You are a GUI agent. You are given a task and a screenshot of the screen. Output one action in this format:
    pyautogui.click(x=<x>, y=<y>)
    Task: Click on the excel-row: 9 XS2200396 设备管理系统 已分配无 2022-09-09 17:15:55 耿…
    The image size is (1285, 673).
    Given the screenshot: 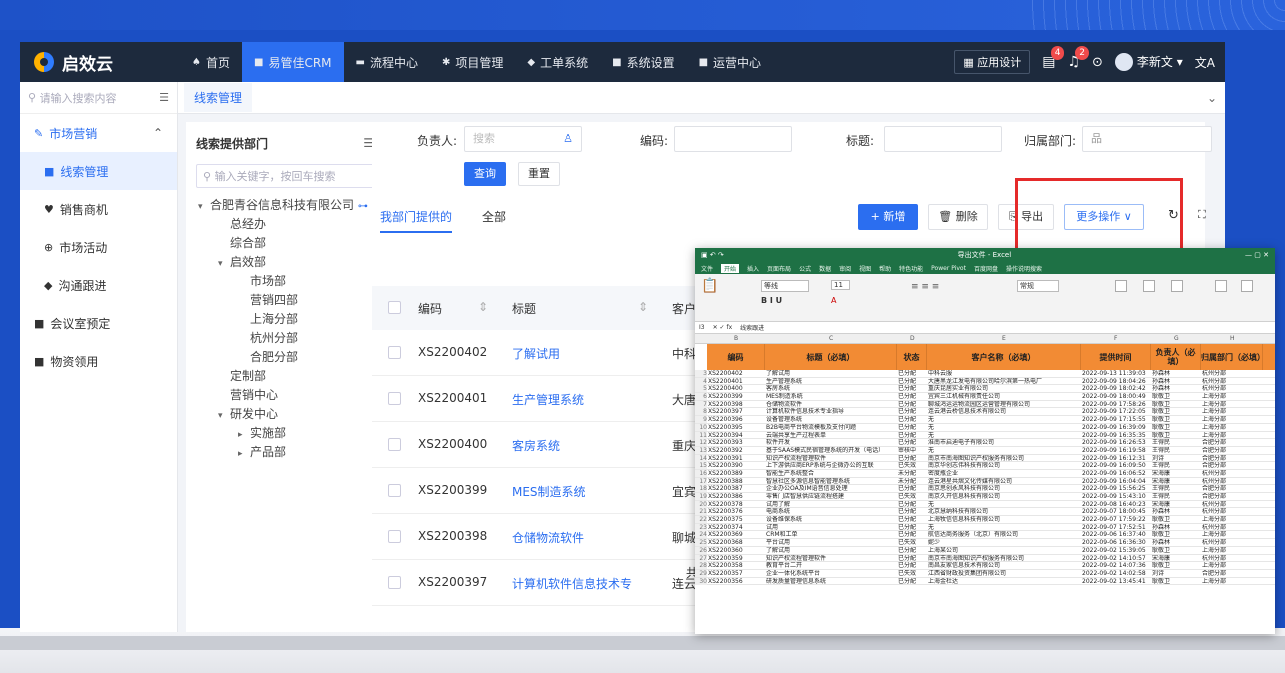 What is the action you would take?
    pyautogui.click(x=985, y=420)
    